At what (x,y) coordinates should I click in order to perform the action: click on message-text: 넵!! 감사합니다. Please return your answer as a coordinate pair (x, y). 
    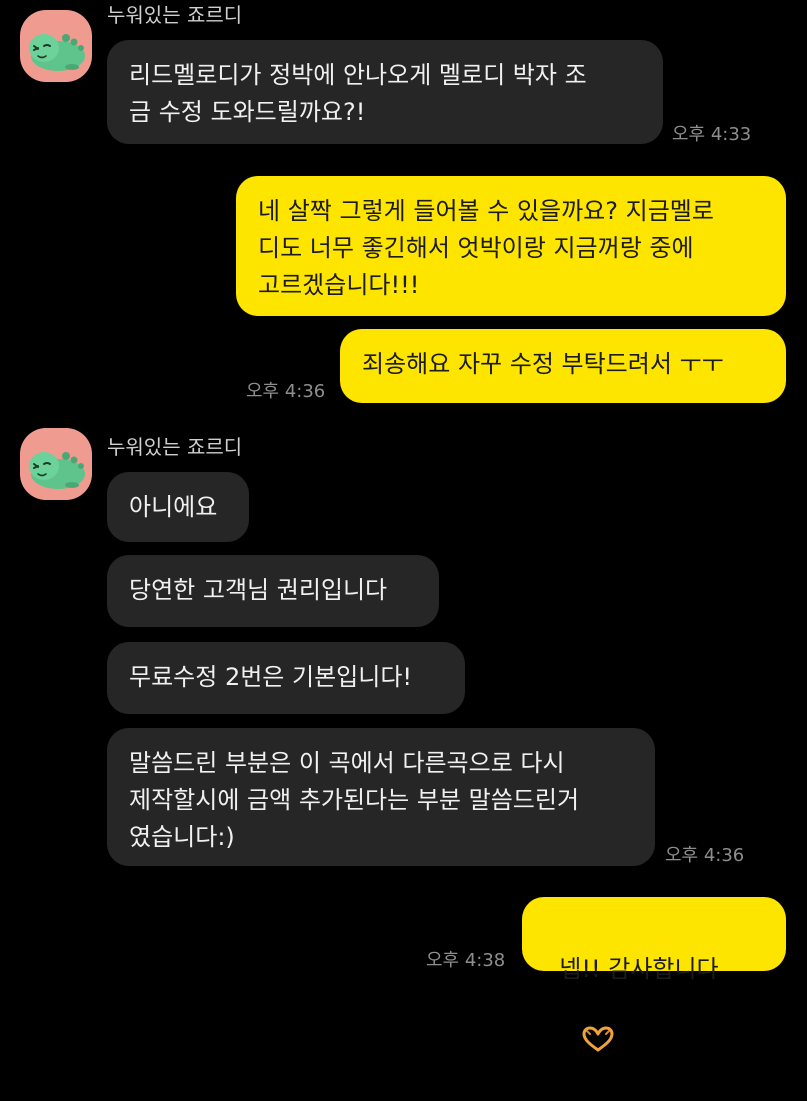
    Looking at the image, I should click on (639, 969).